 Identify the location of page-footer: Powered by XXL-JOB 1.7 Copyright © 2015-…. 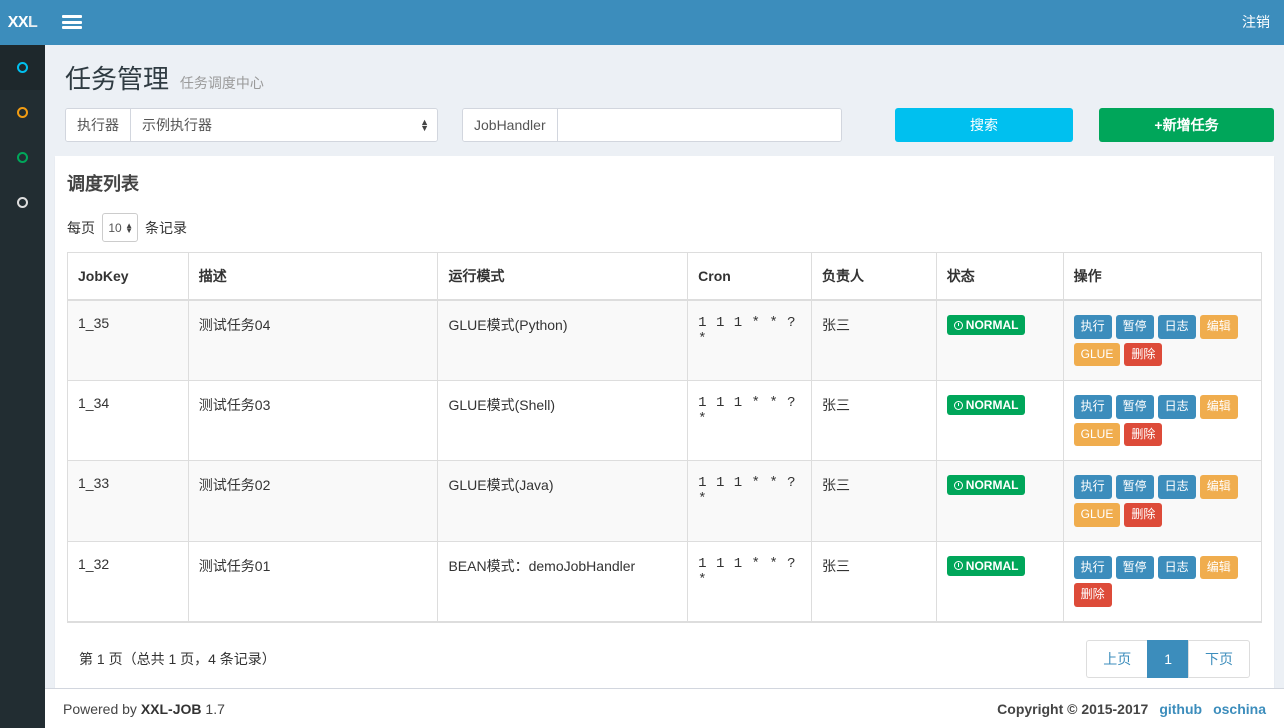
(664, 708).